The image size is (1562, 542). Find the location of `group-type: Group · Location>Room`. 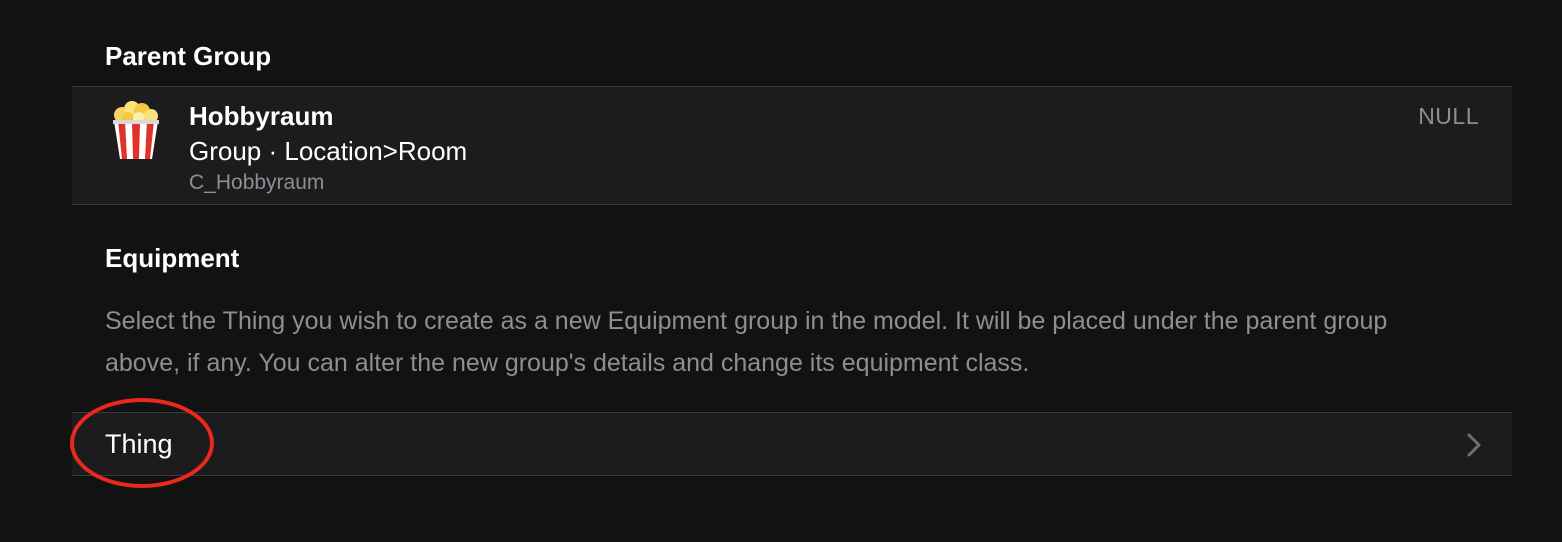

group-type: Group · Location>Room is located at coordinates (328, 151).